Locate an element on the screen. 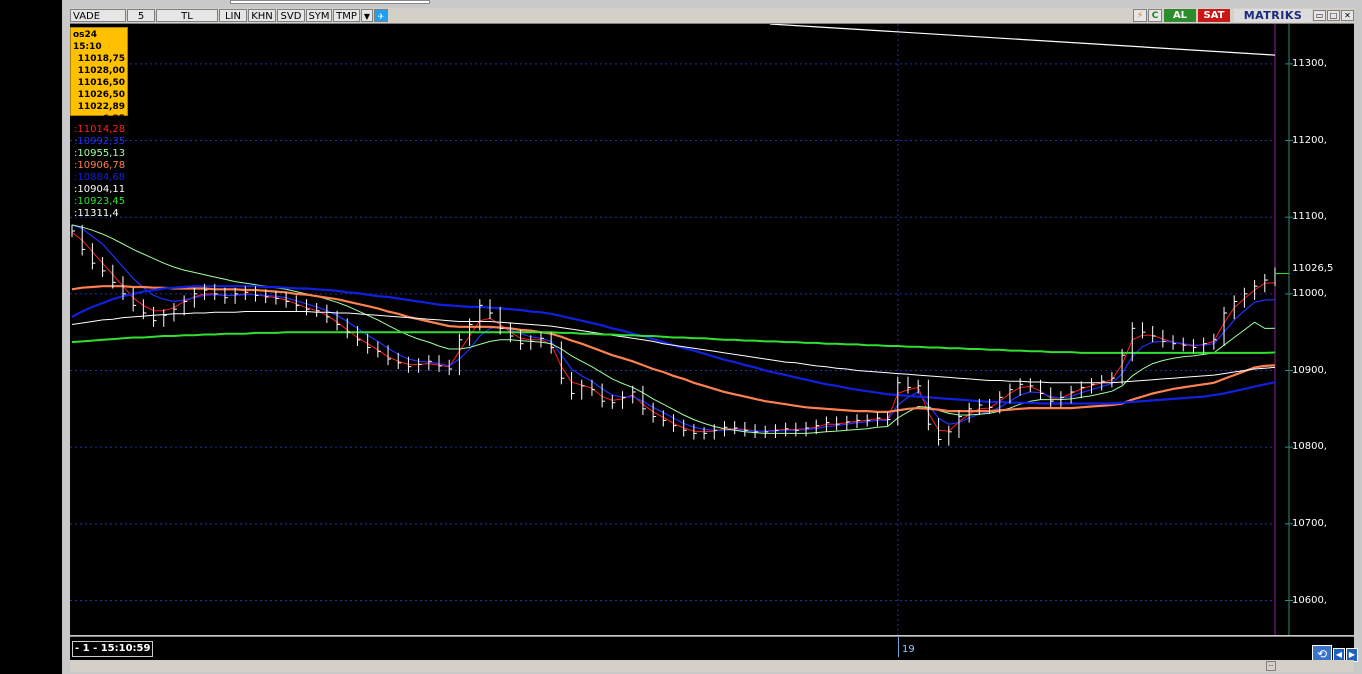 The width and height of the screenshot is (1362, 674). legend-item: :11014,28 is located at coordinates (100, 129).